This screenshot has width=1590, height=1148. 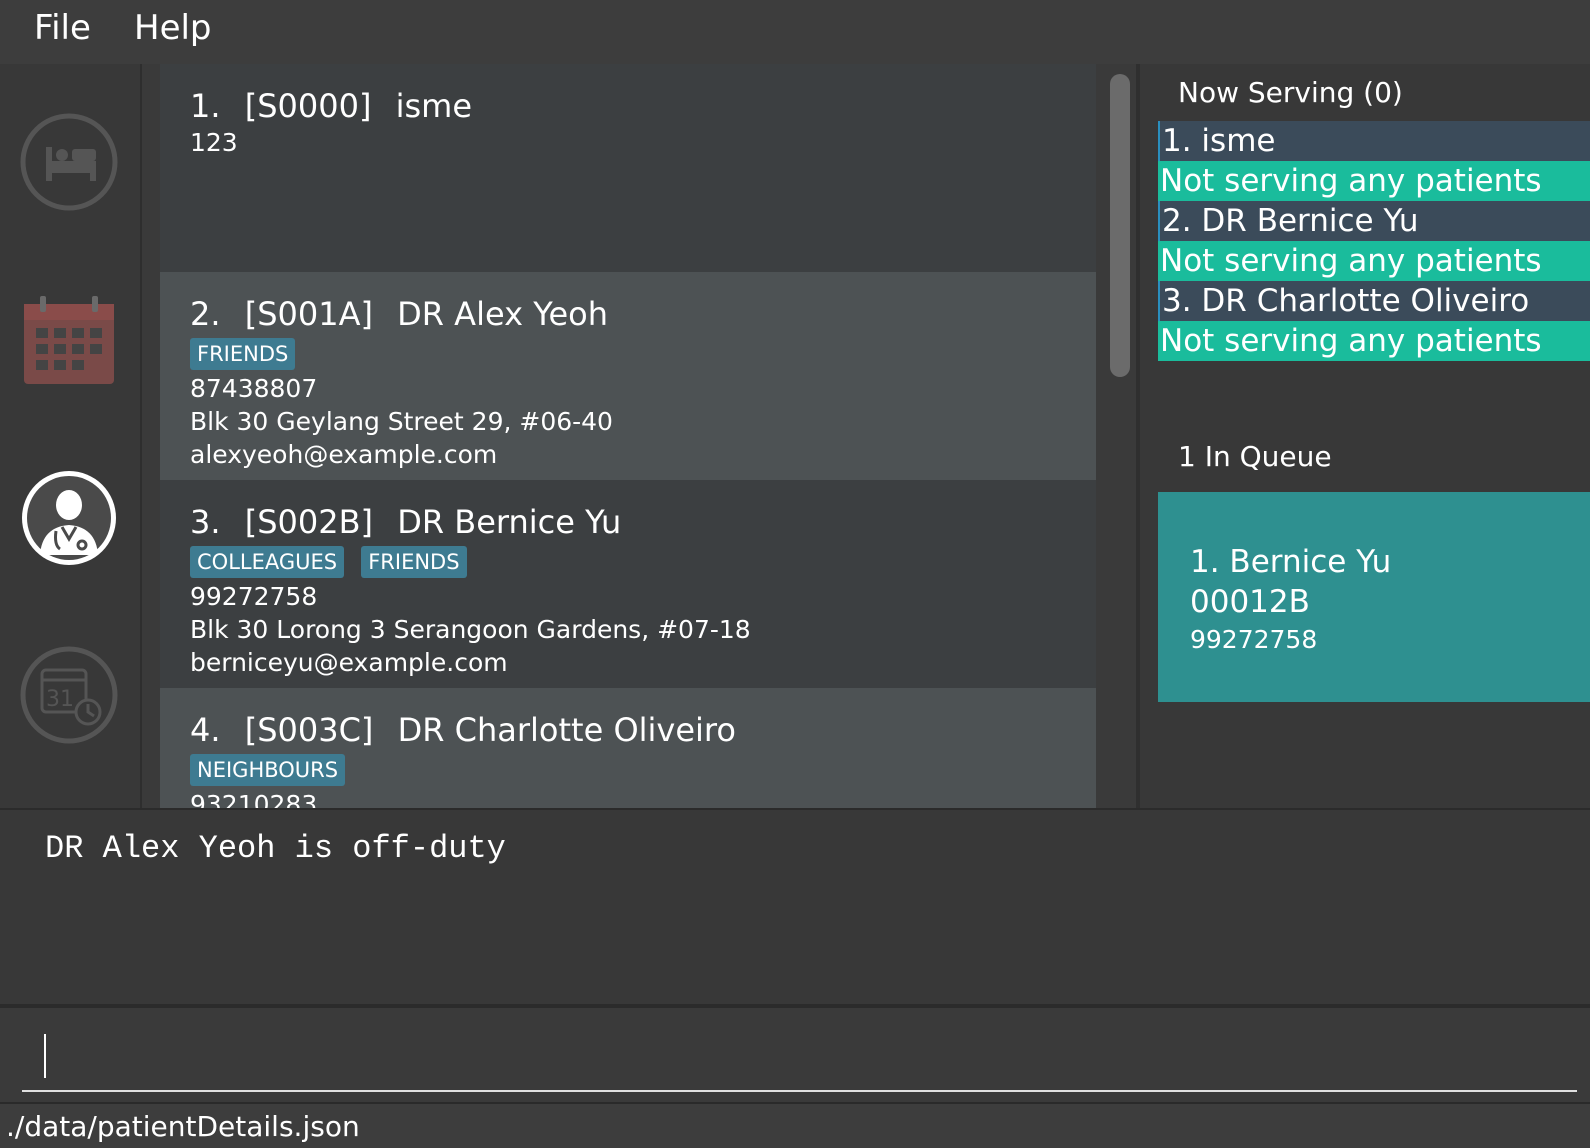 I want to click on sidebar-item-schedule: 31, so click(x=69, y=695).